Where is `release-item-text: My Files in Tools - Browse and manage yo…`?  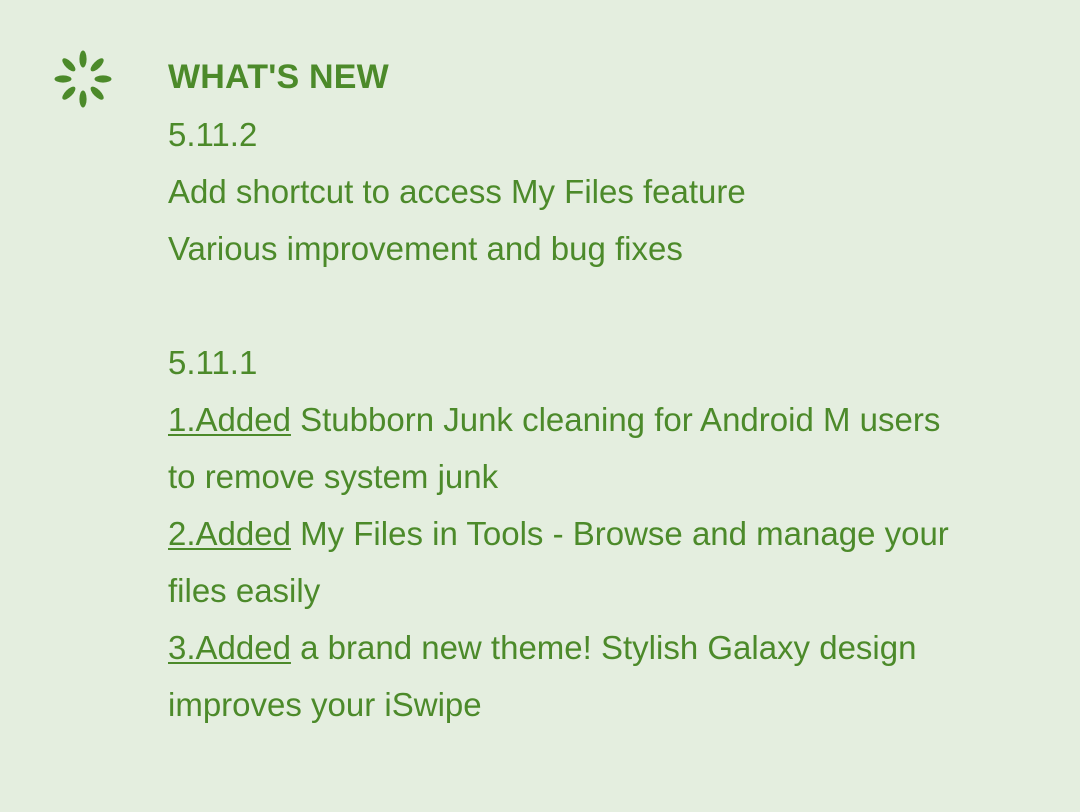
release-item-text: My Files in Tools - Browse and manage yo… is located at coordinates (619, 533).